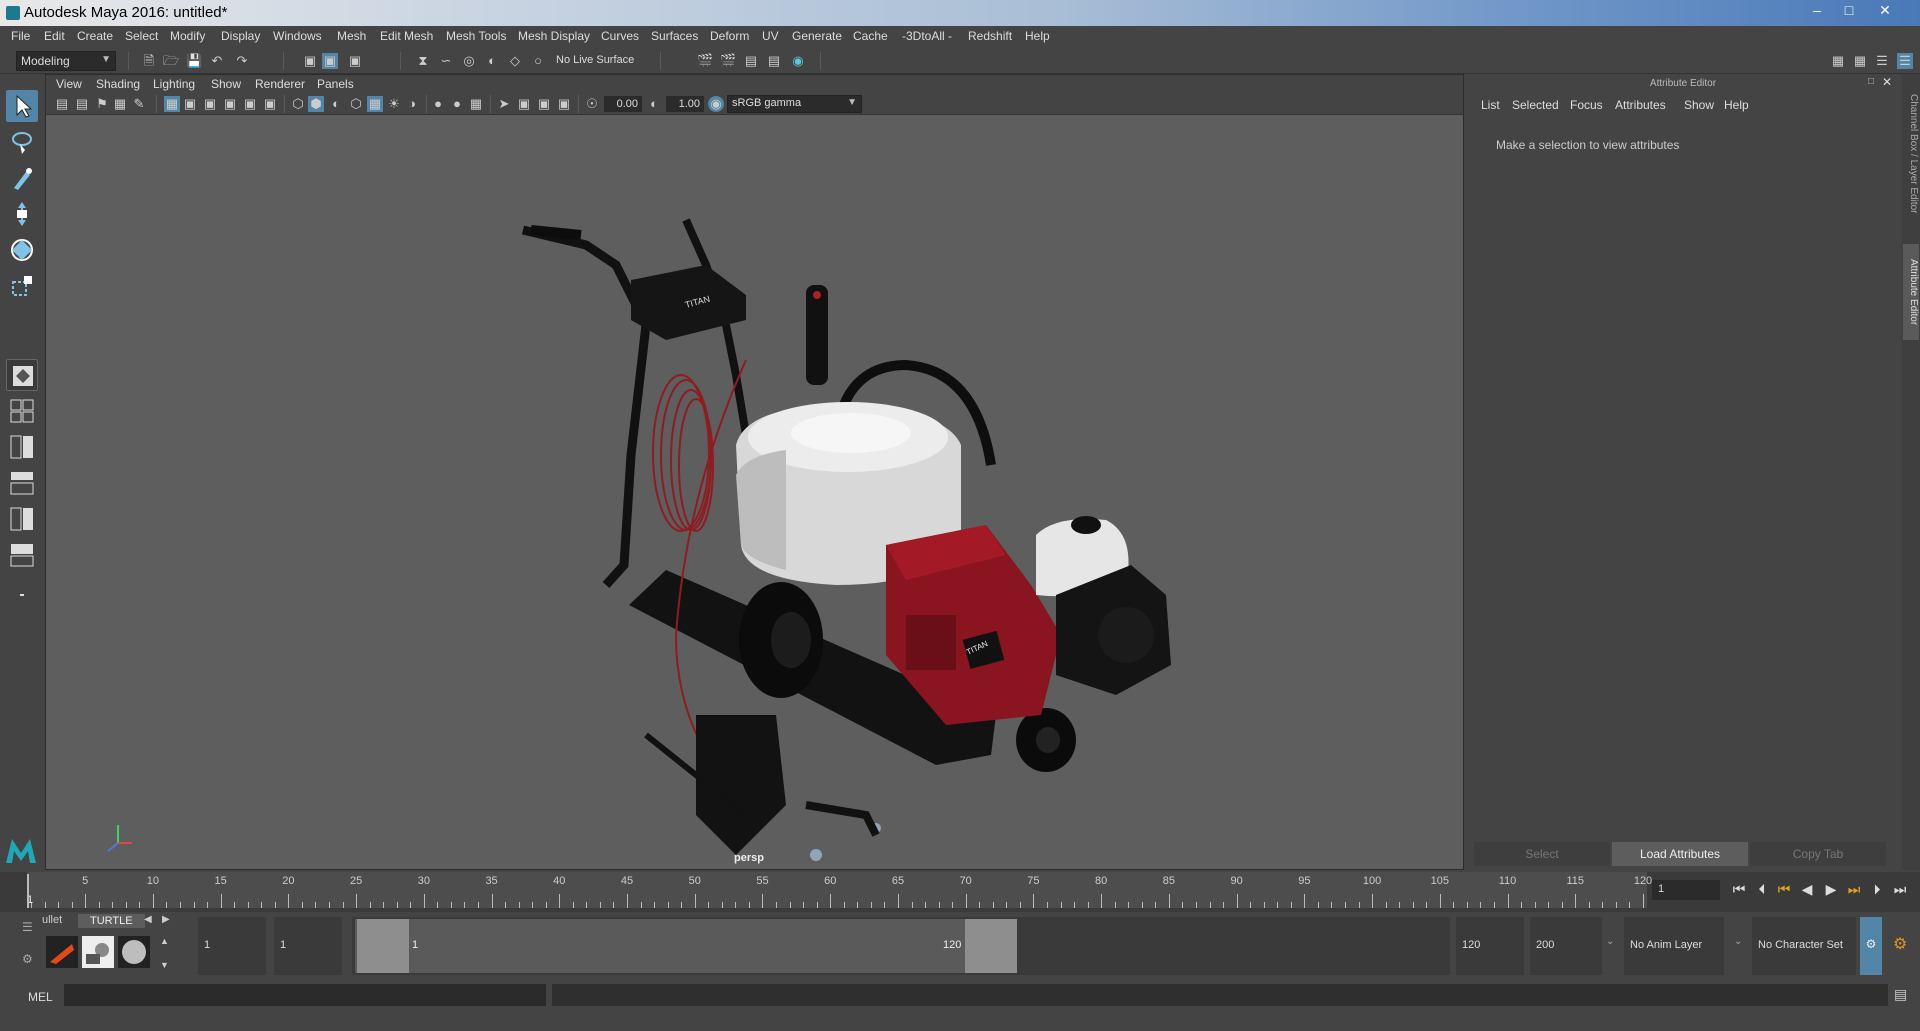 The height and width of the screenshot is (1031, 1920). I want to click on menu-file: File, so click(20, 36).